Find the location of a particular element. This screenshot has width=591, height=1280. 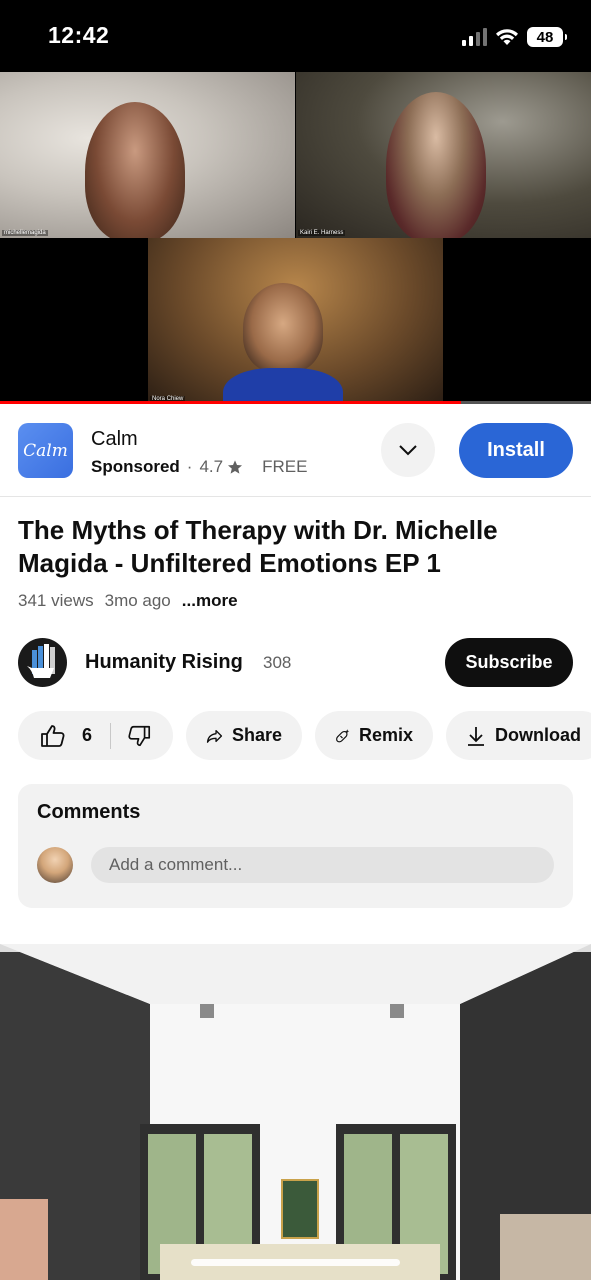

chevron-down-icon is located at coordinates (408, 450).